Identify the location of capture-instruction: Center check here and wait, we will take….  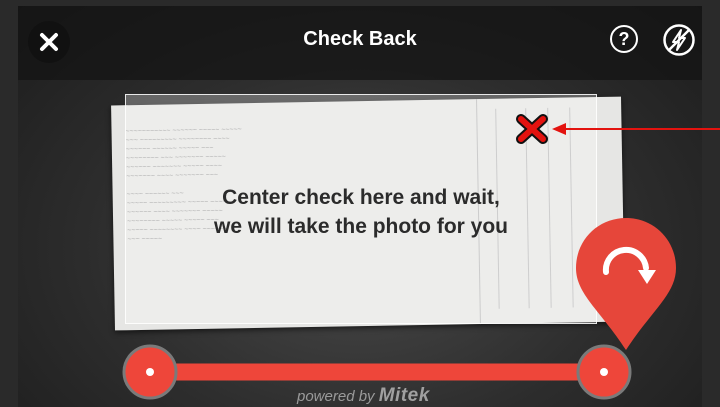
(361, 212).